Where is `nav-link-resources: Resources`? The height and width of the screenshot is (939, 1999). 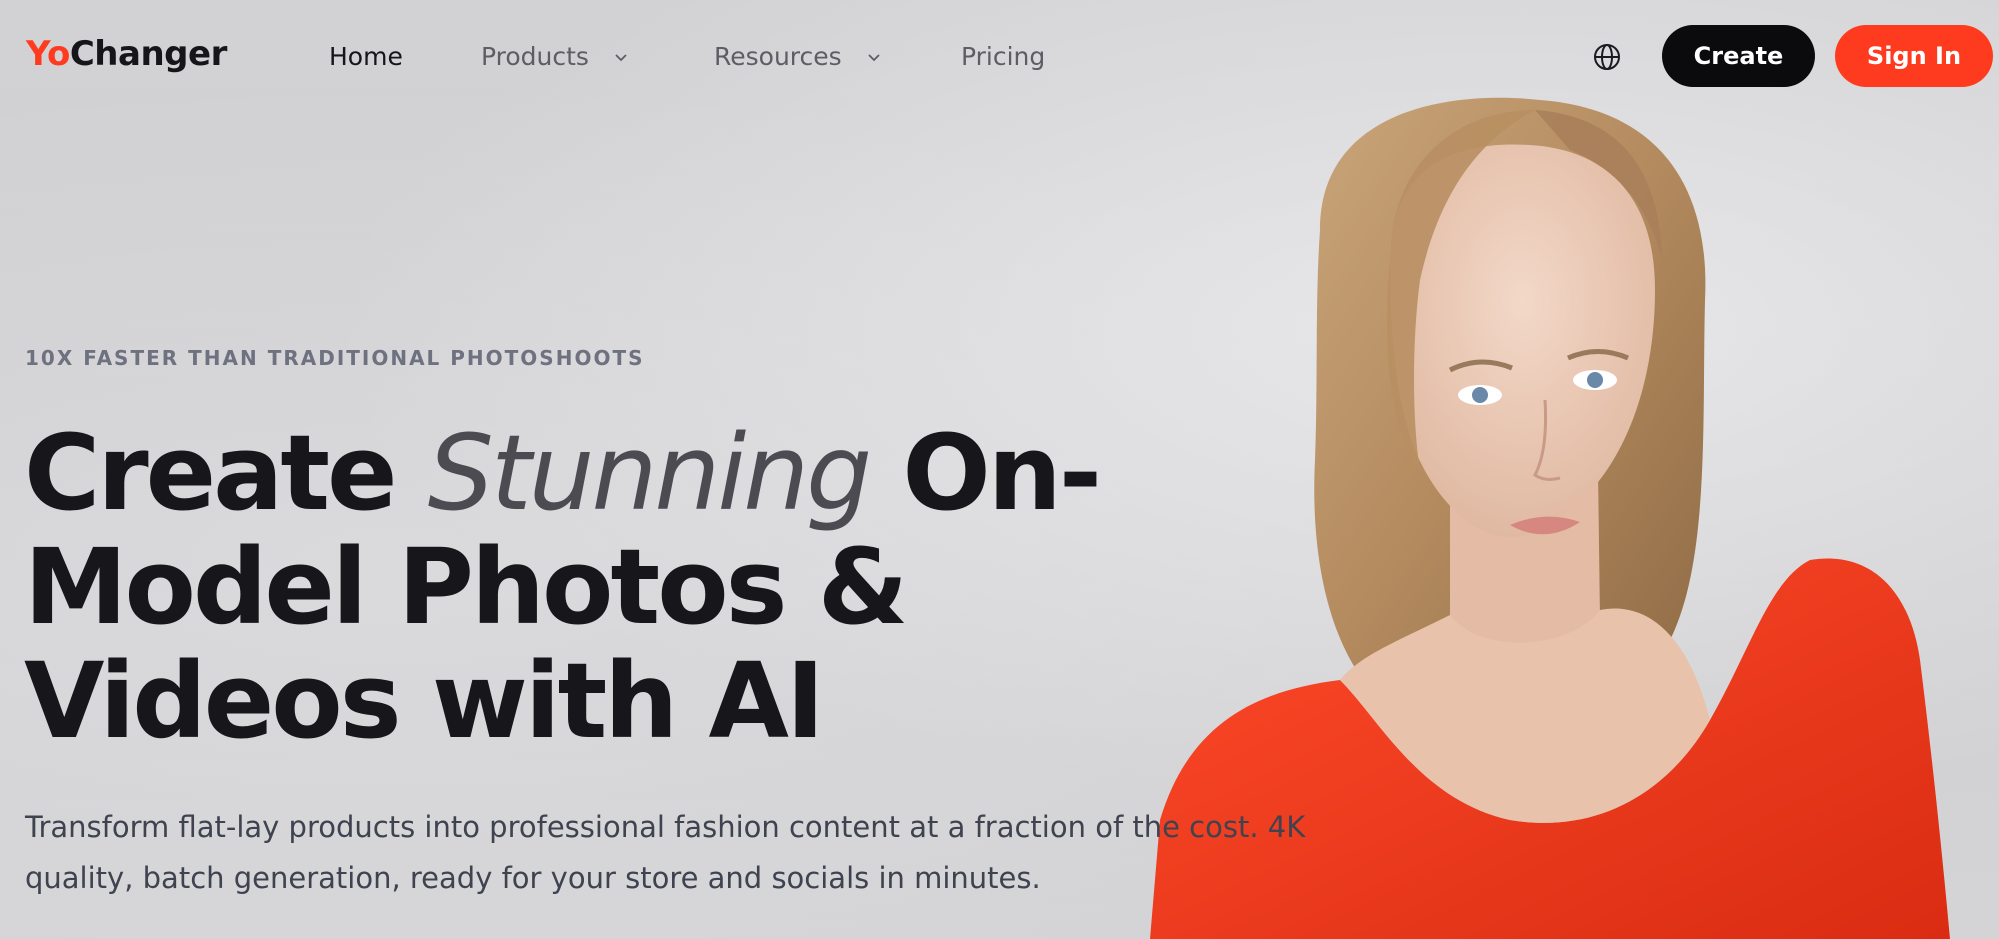
nav-link-resources: Resources is located at coordinates (798, 56).